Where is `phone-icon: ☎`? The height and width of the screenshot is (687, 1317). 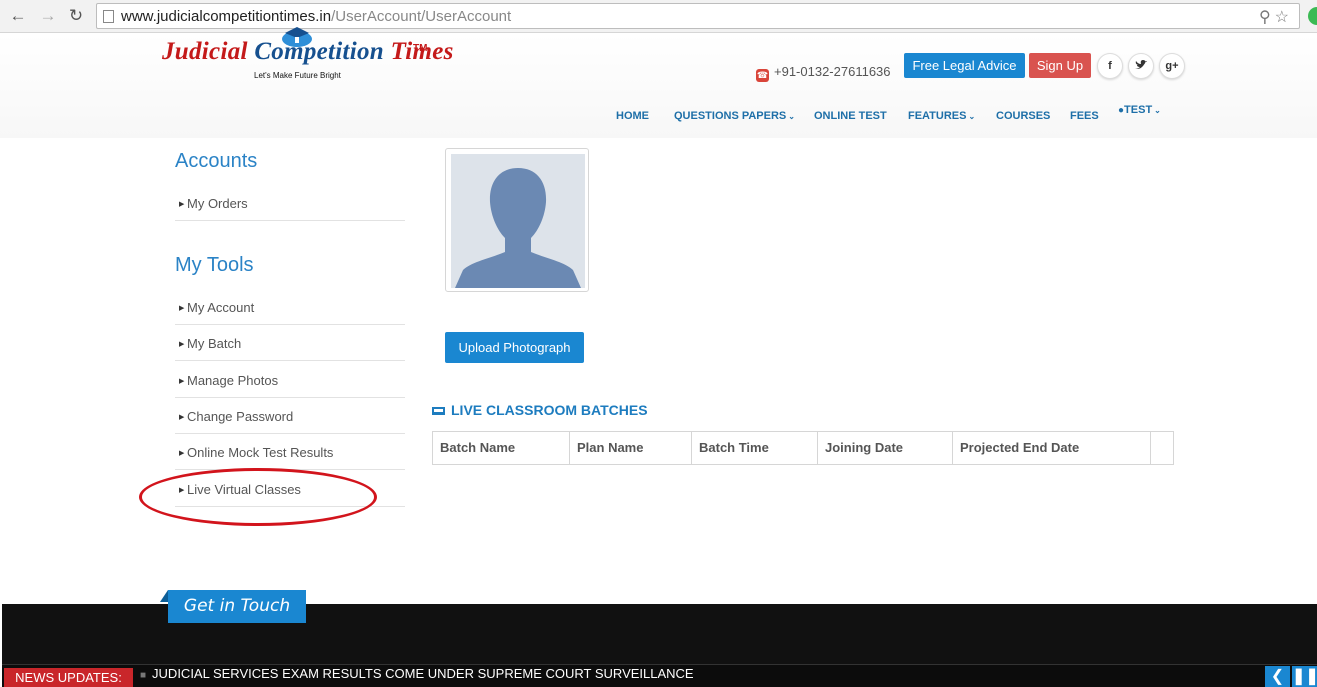
phone-icon: ☎ is located at coordinates (762, 75).